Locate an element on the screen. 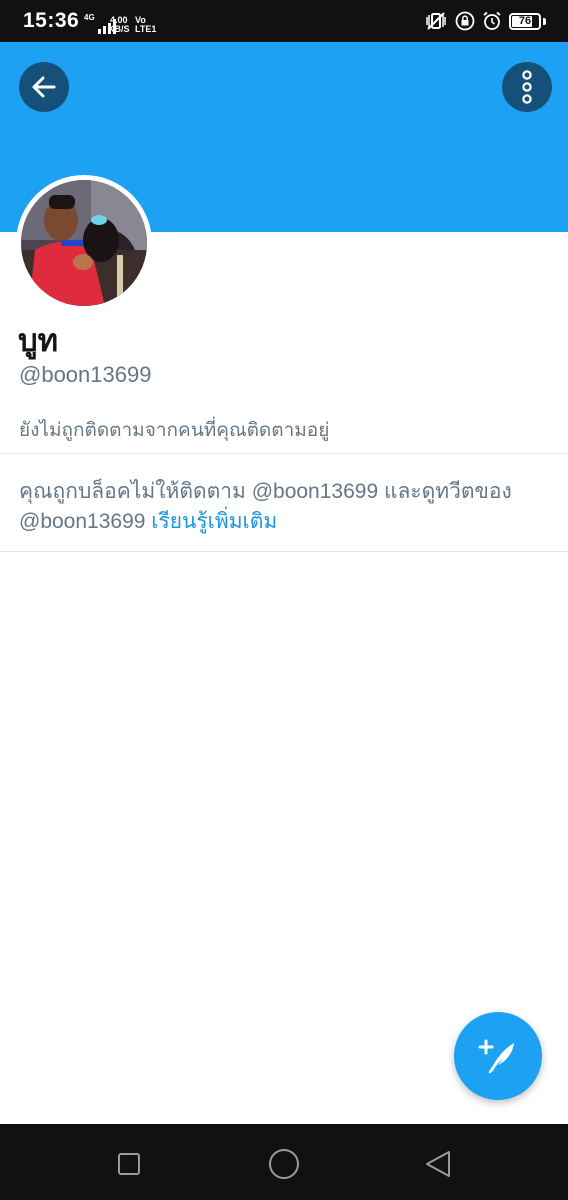  arrow-left-icon is located at coordinates (44, 87).